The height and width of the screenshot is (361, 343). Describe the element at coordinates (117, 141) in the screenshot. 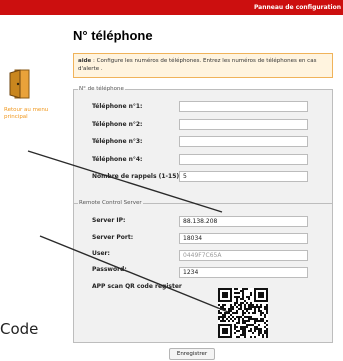

I see `phone-3-label: Téléphone n°3:` at that location.